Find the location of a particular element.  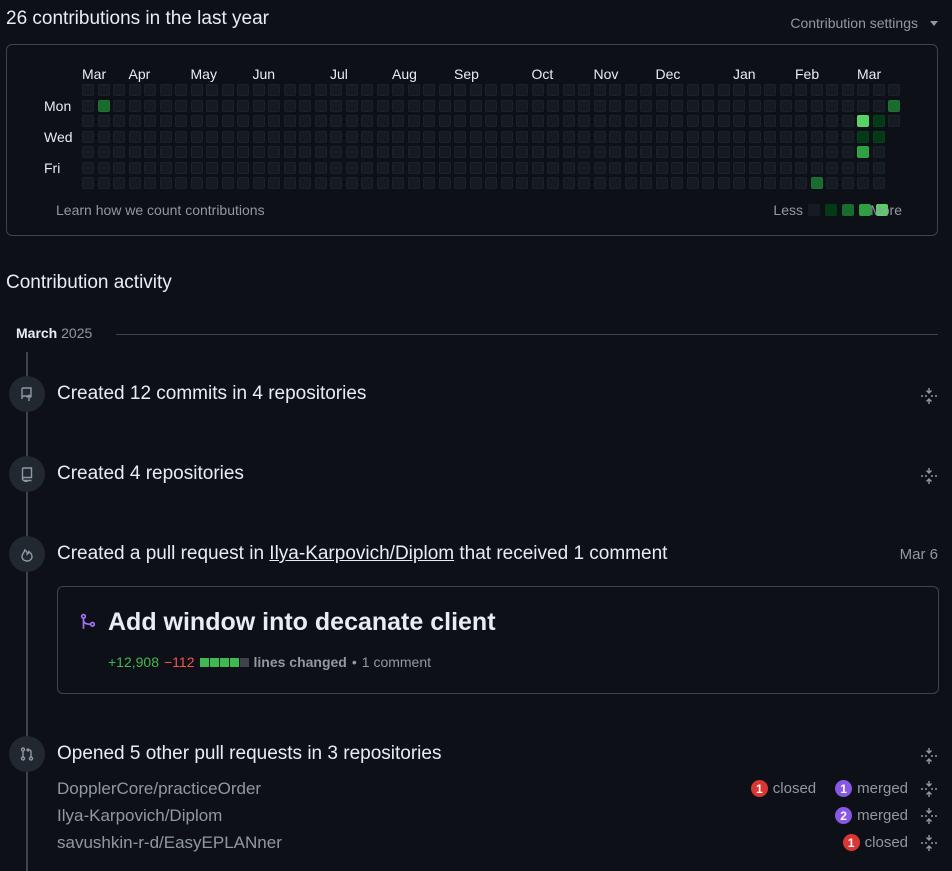

event-repositories-title: Created 4 repositories is located at coordinates (150, 474).